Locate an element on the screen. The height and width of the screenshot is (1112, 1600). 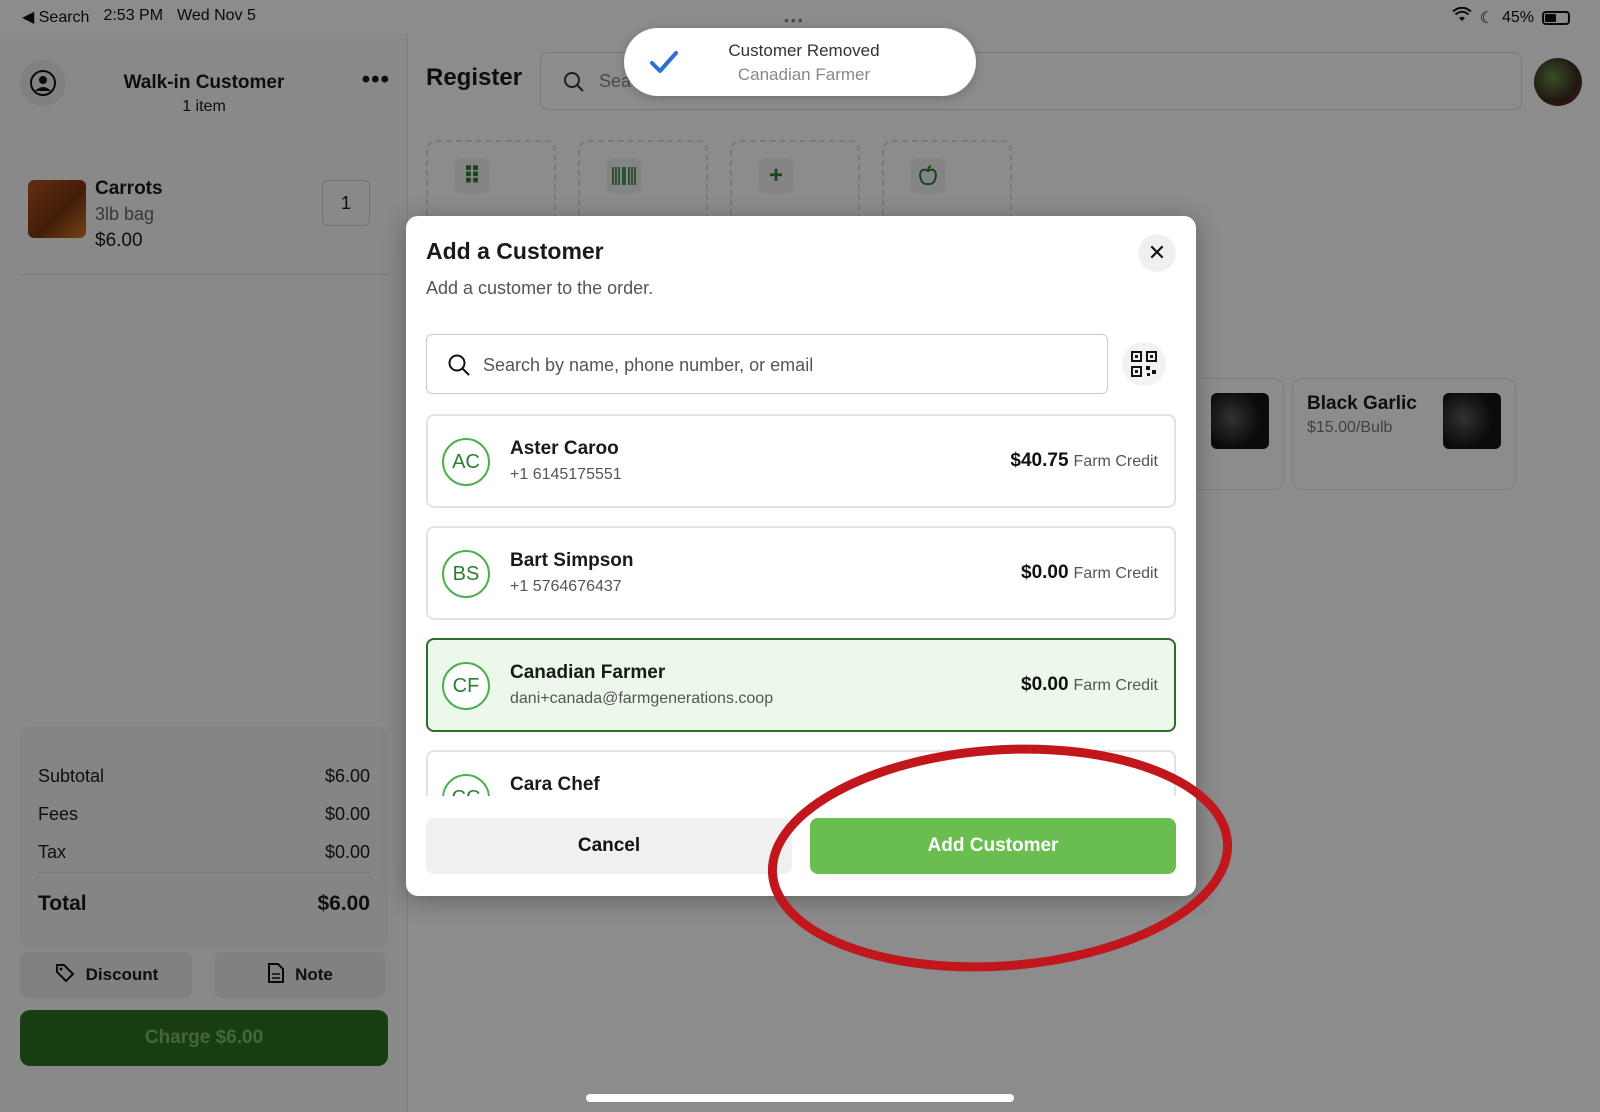
customer-name: Aster Caroo is located at coordinates (564, 448).